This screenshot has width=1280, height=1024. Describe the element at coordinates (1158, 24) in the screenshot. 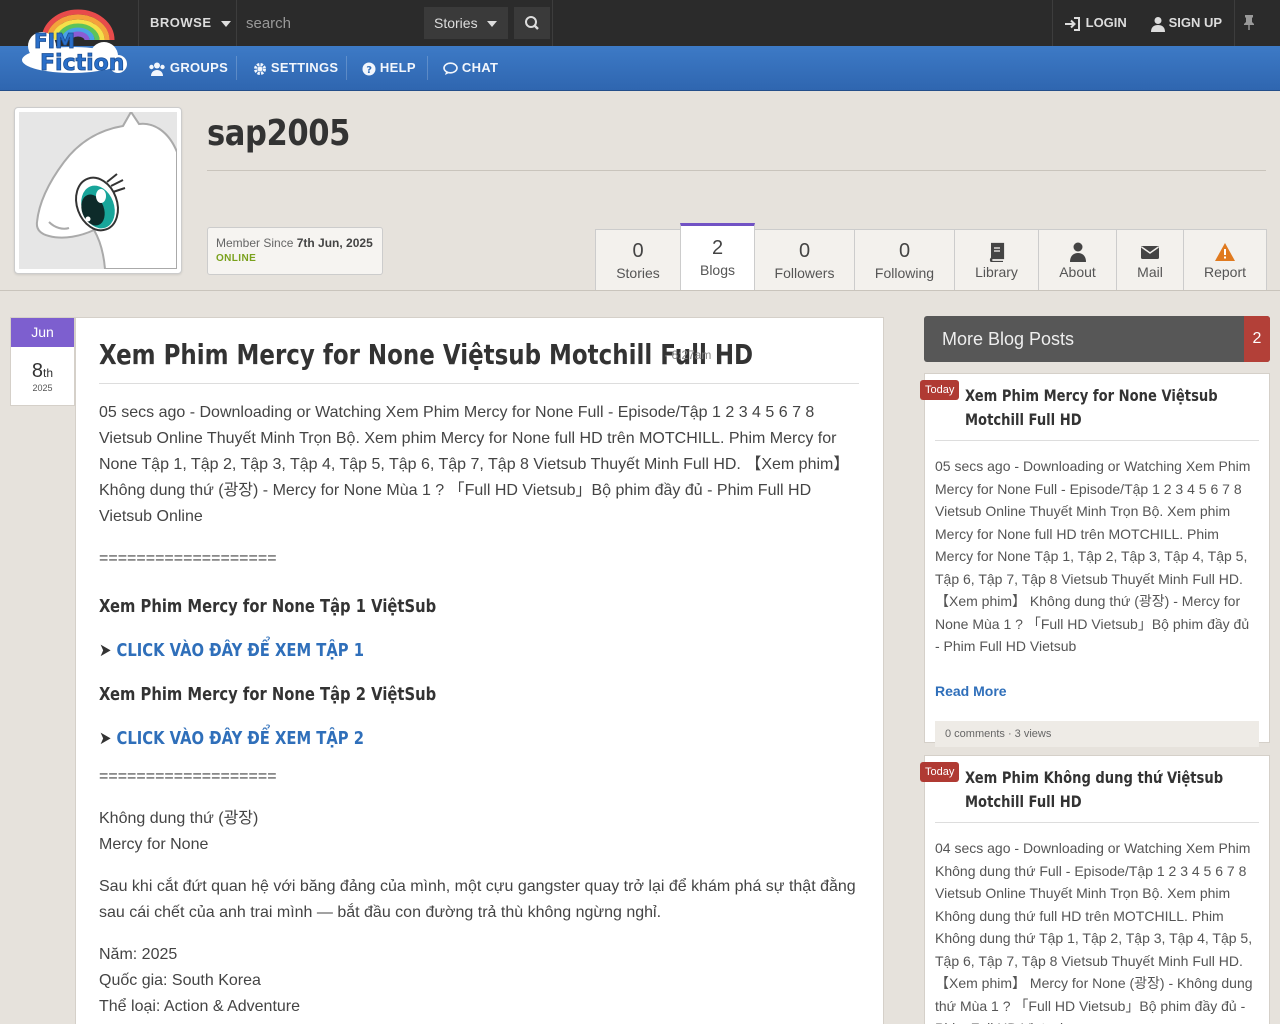

I see `user-icon` at that location.